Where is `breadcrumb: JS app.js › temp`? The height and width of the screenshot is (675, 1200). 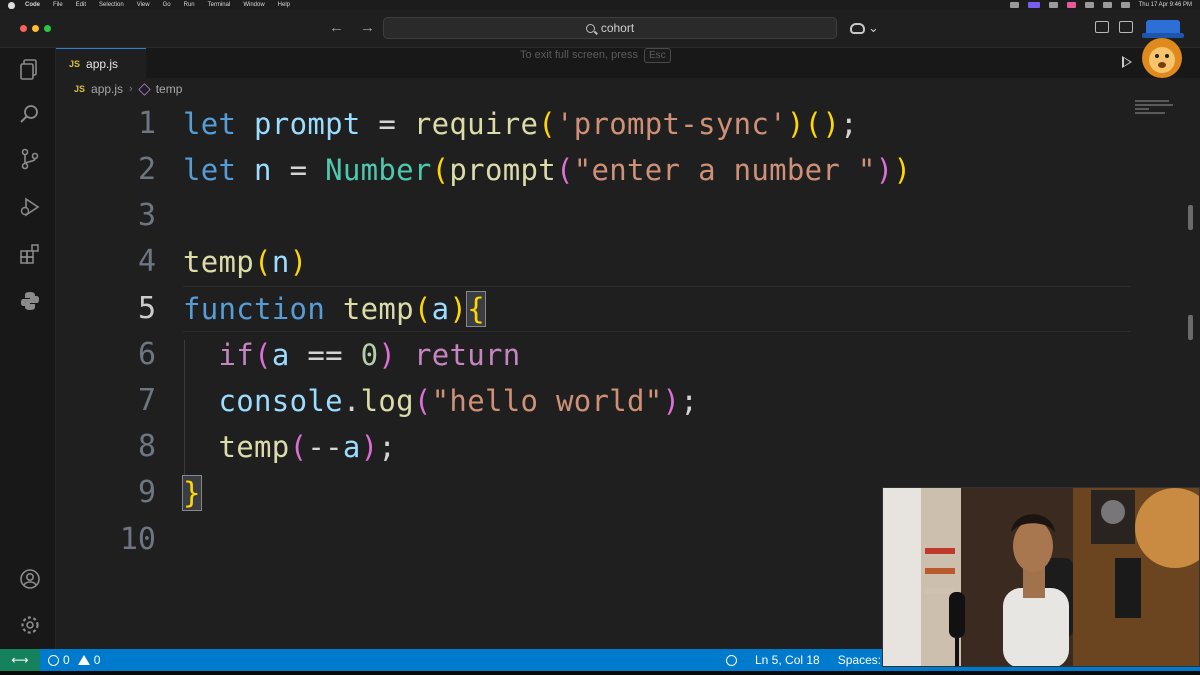 breadcrumb: JS app.js › temp is located at coordinates (628, 89).